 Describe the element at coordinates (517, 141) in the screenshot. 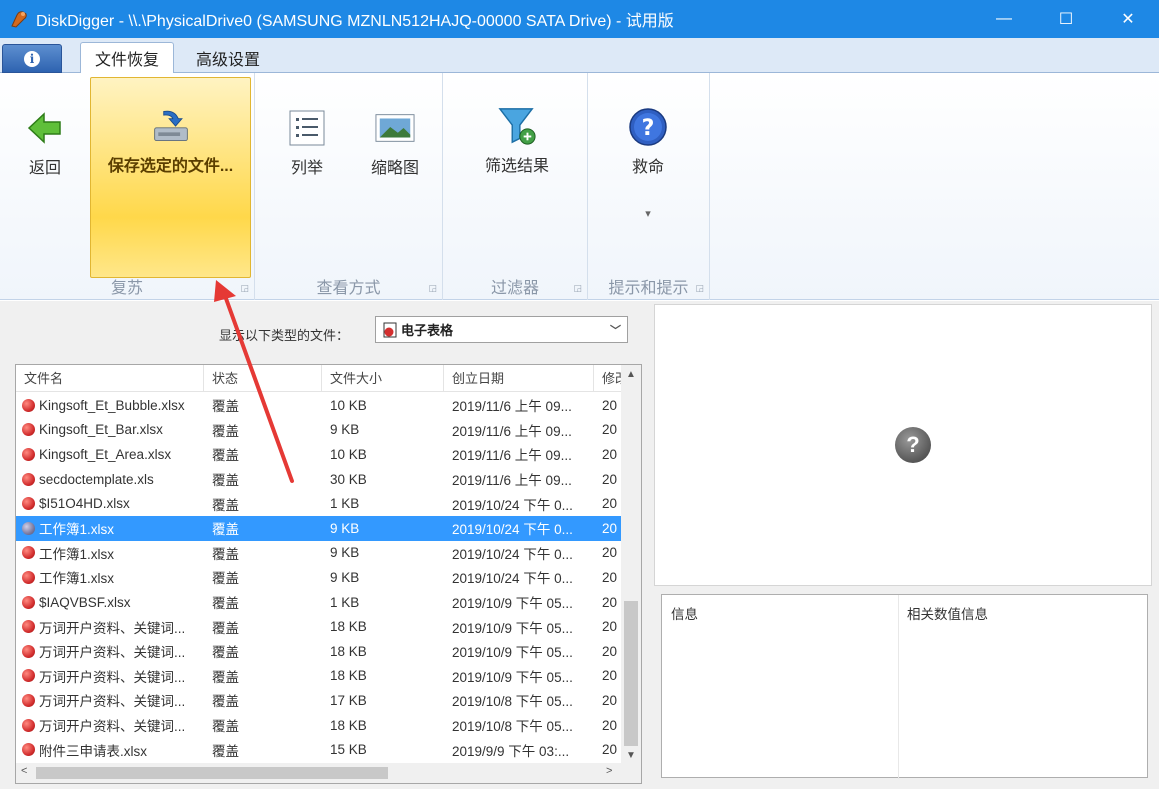

I see `filter-results-button: 筛选结果` at that location.